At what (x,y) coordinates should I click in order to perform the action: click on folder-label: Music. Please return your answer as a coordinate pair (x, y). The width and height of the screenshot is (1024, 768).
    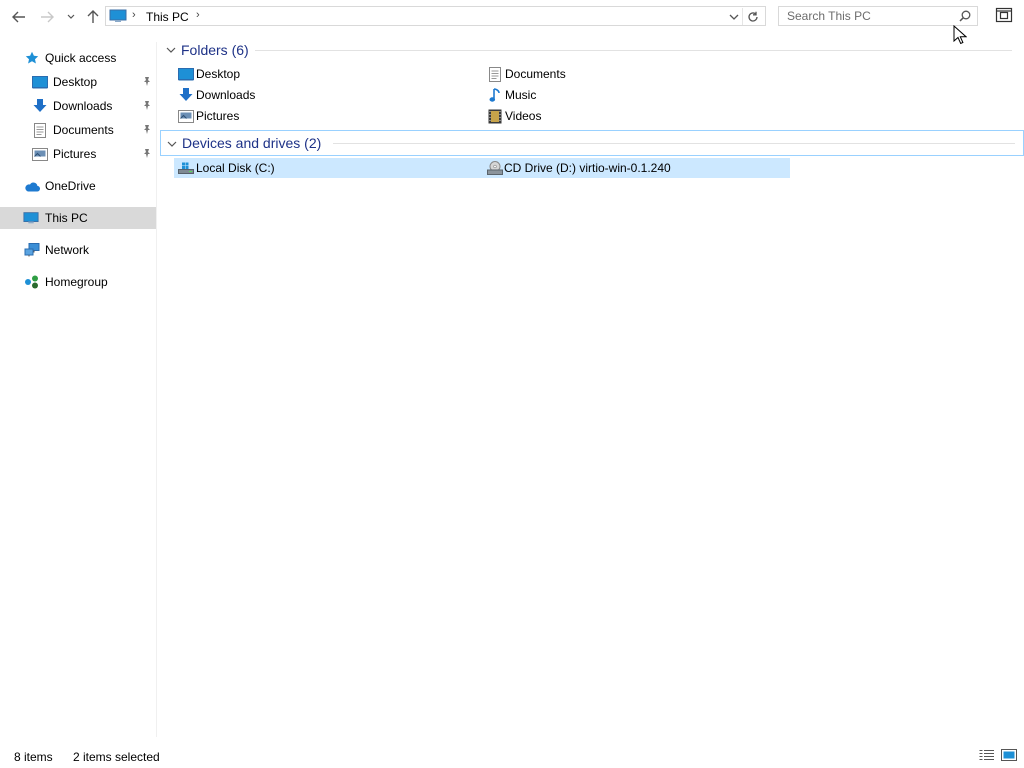
    Looking at the image, I should click on (521, 95).